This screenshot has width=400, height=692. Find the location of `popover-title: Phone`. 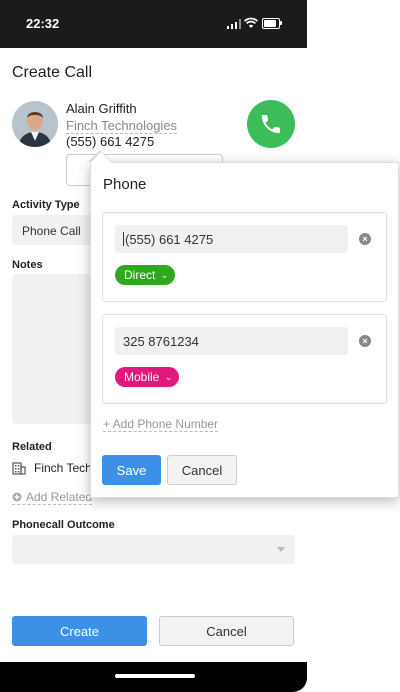

popover-title: Phone is located at coordinates (125, 184).